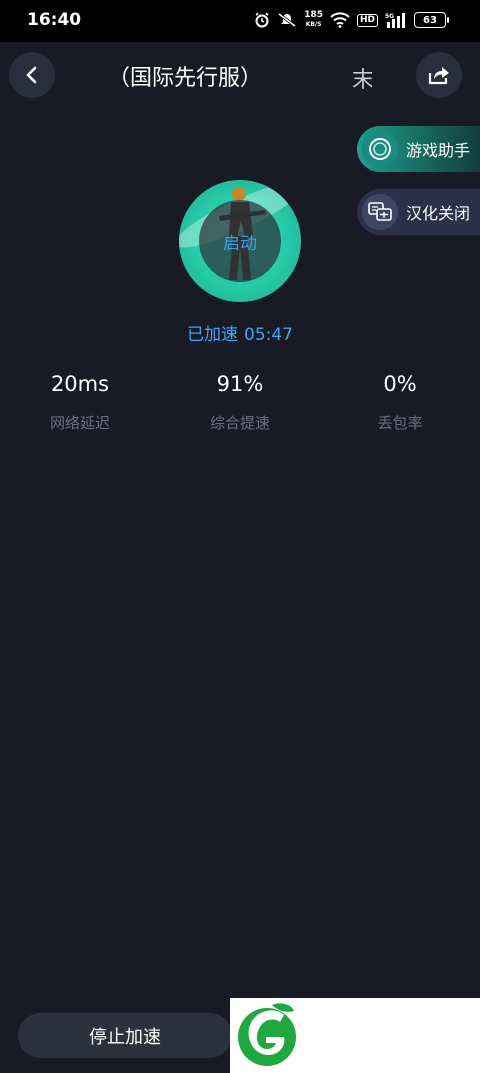  What do you see at coordinates (340, 20) in the screenshot?
I see `wifi-icon` at bounding box center [340, 20].